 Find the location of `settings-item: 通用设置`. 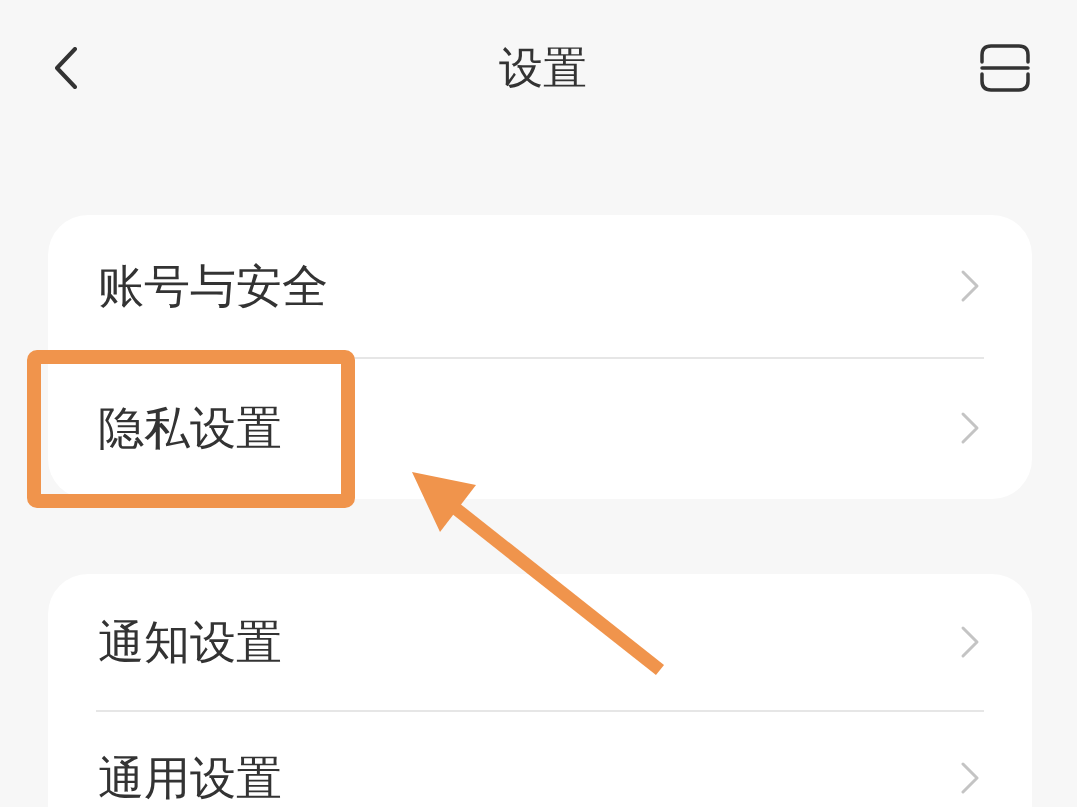

settings-item: 通用设置 is located at coordinates (540, 758).